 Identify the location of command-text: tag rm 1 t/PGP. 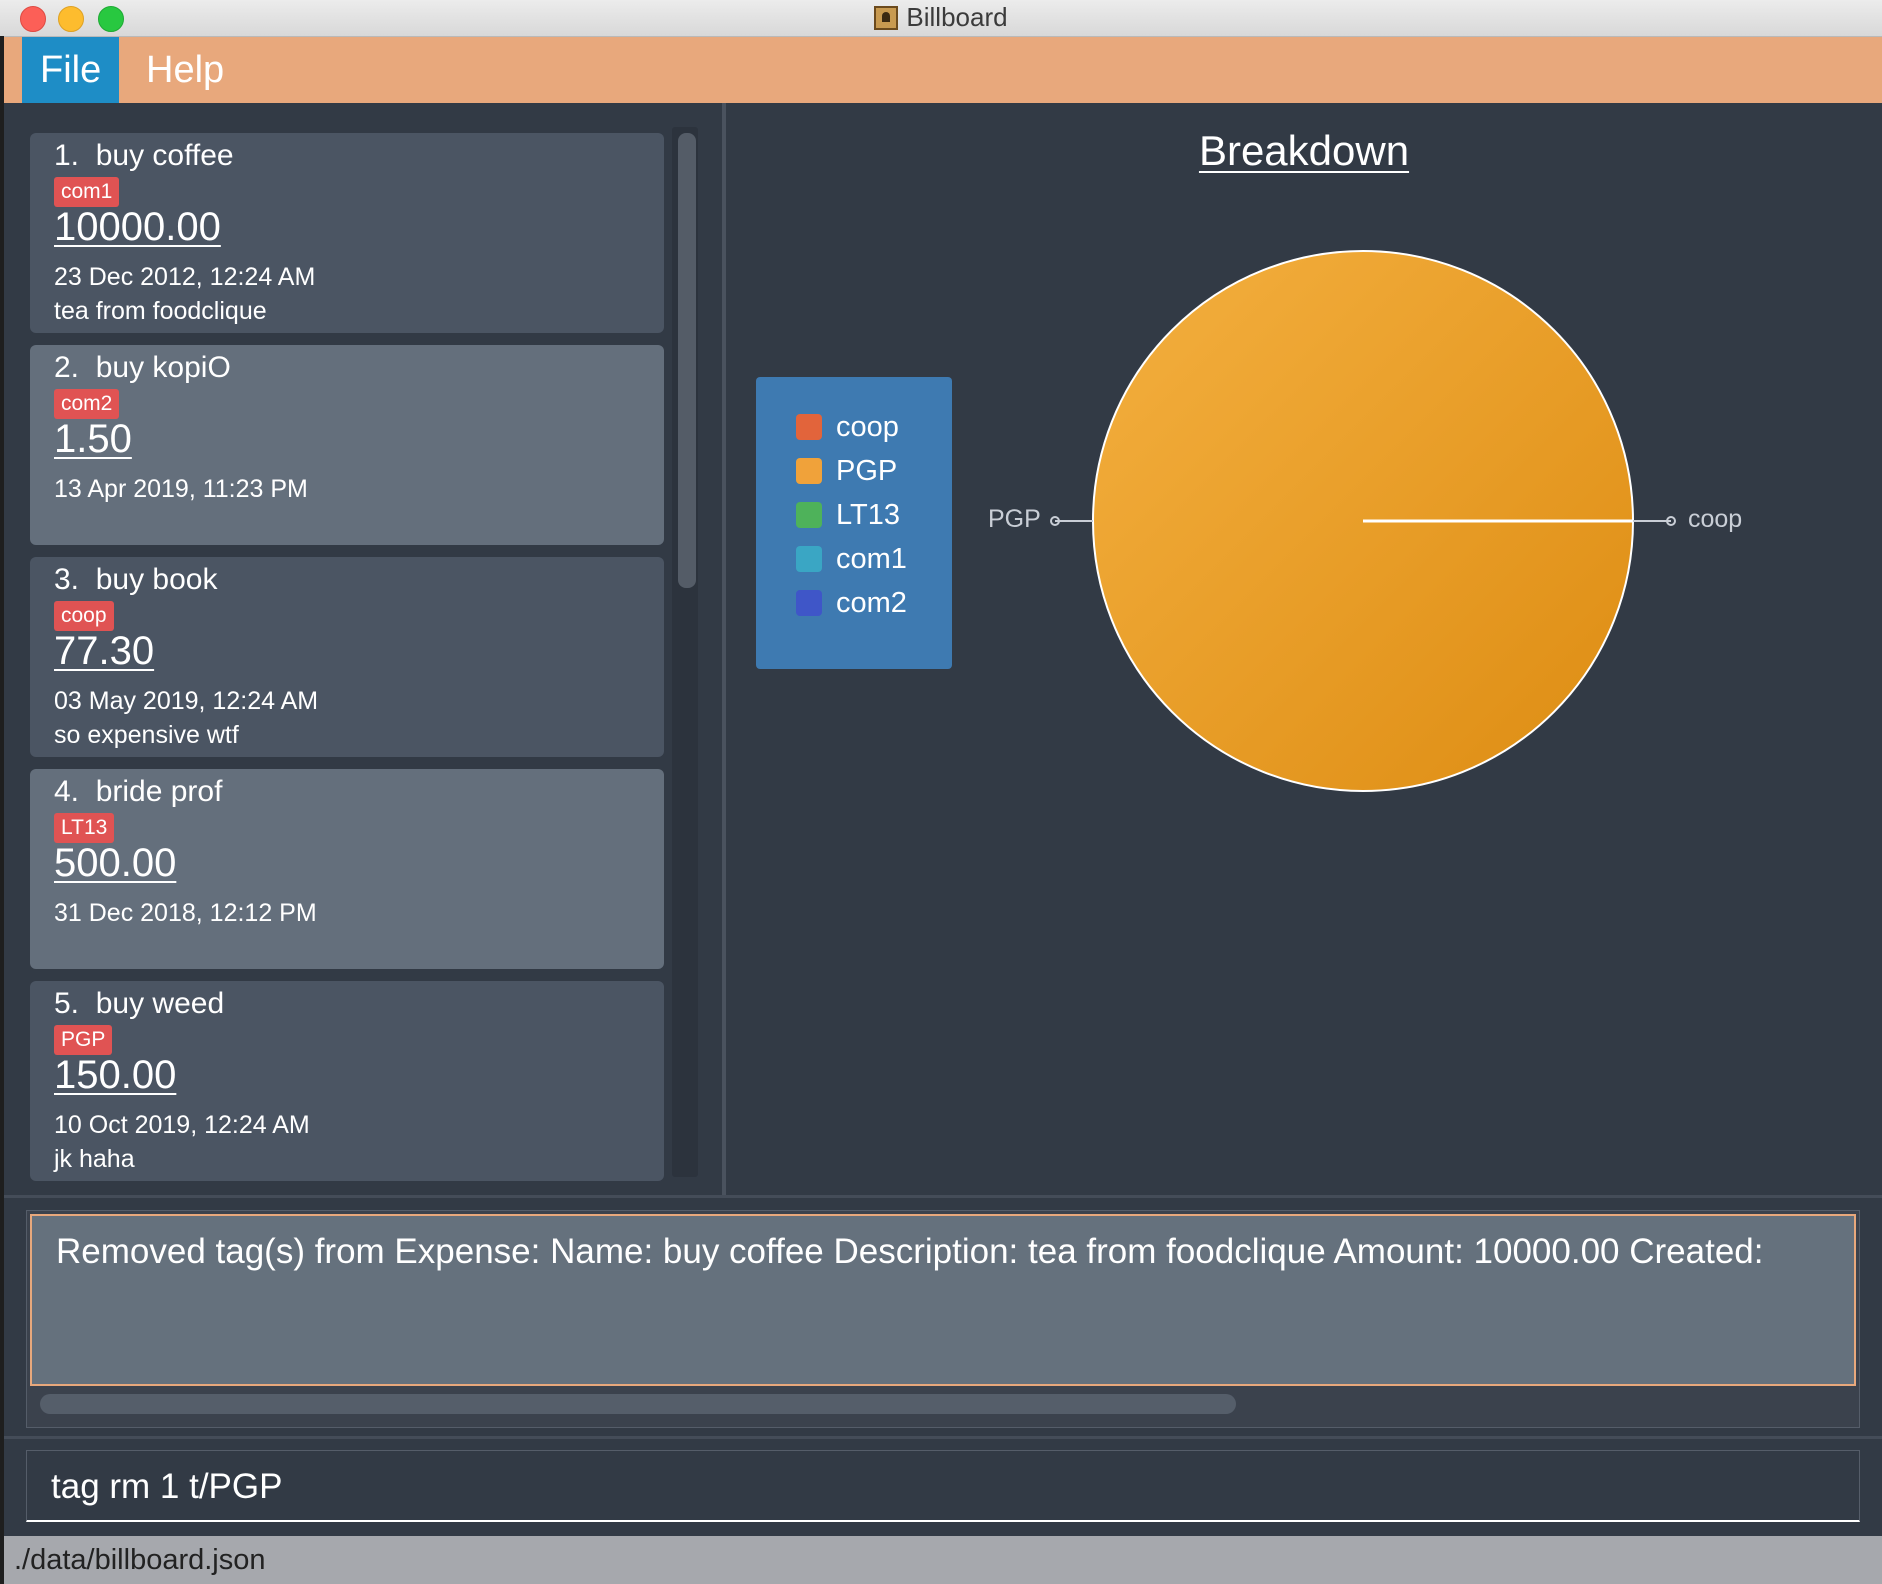
(167, 1486).